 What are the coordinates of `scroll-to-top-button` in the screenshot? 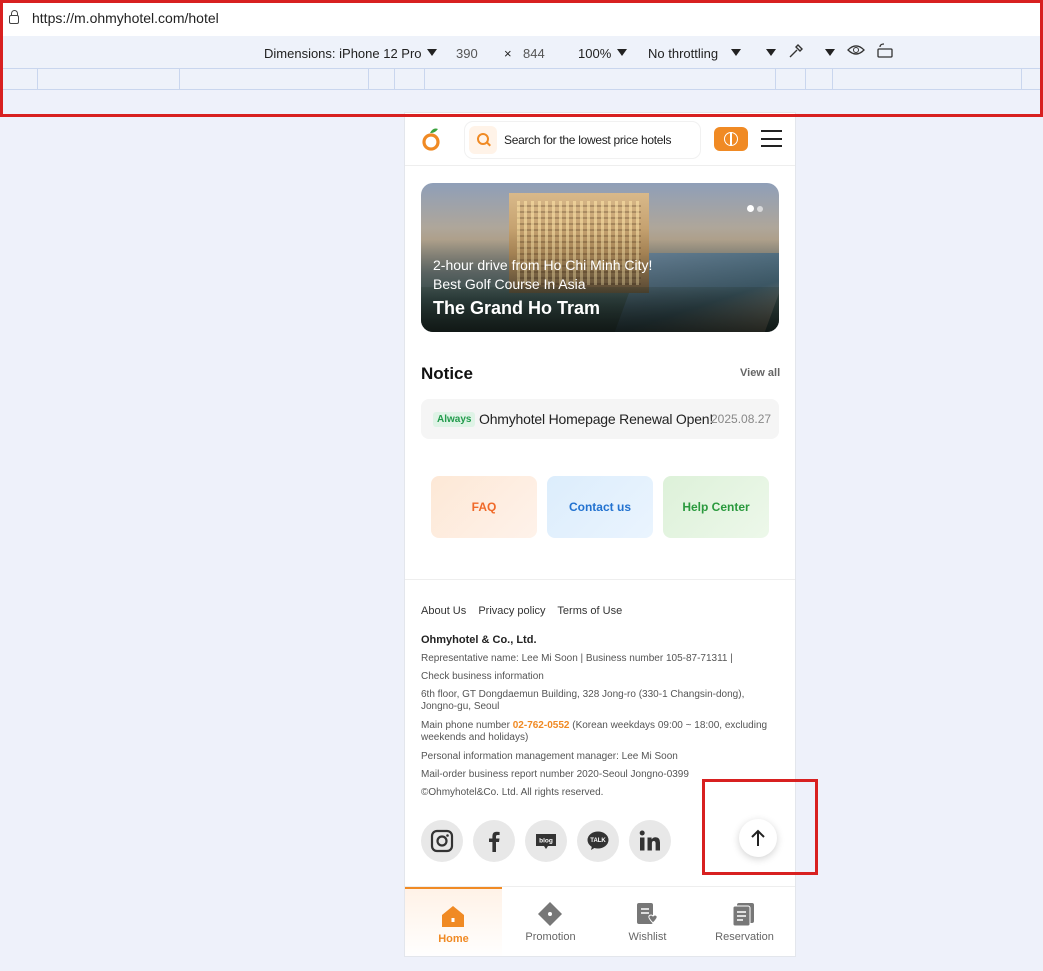 It's located at (758, 838).